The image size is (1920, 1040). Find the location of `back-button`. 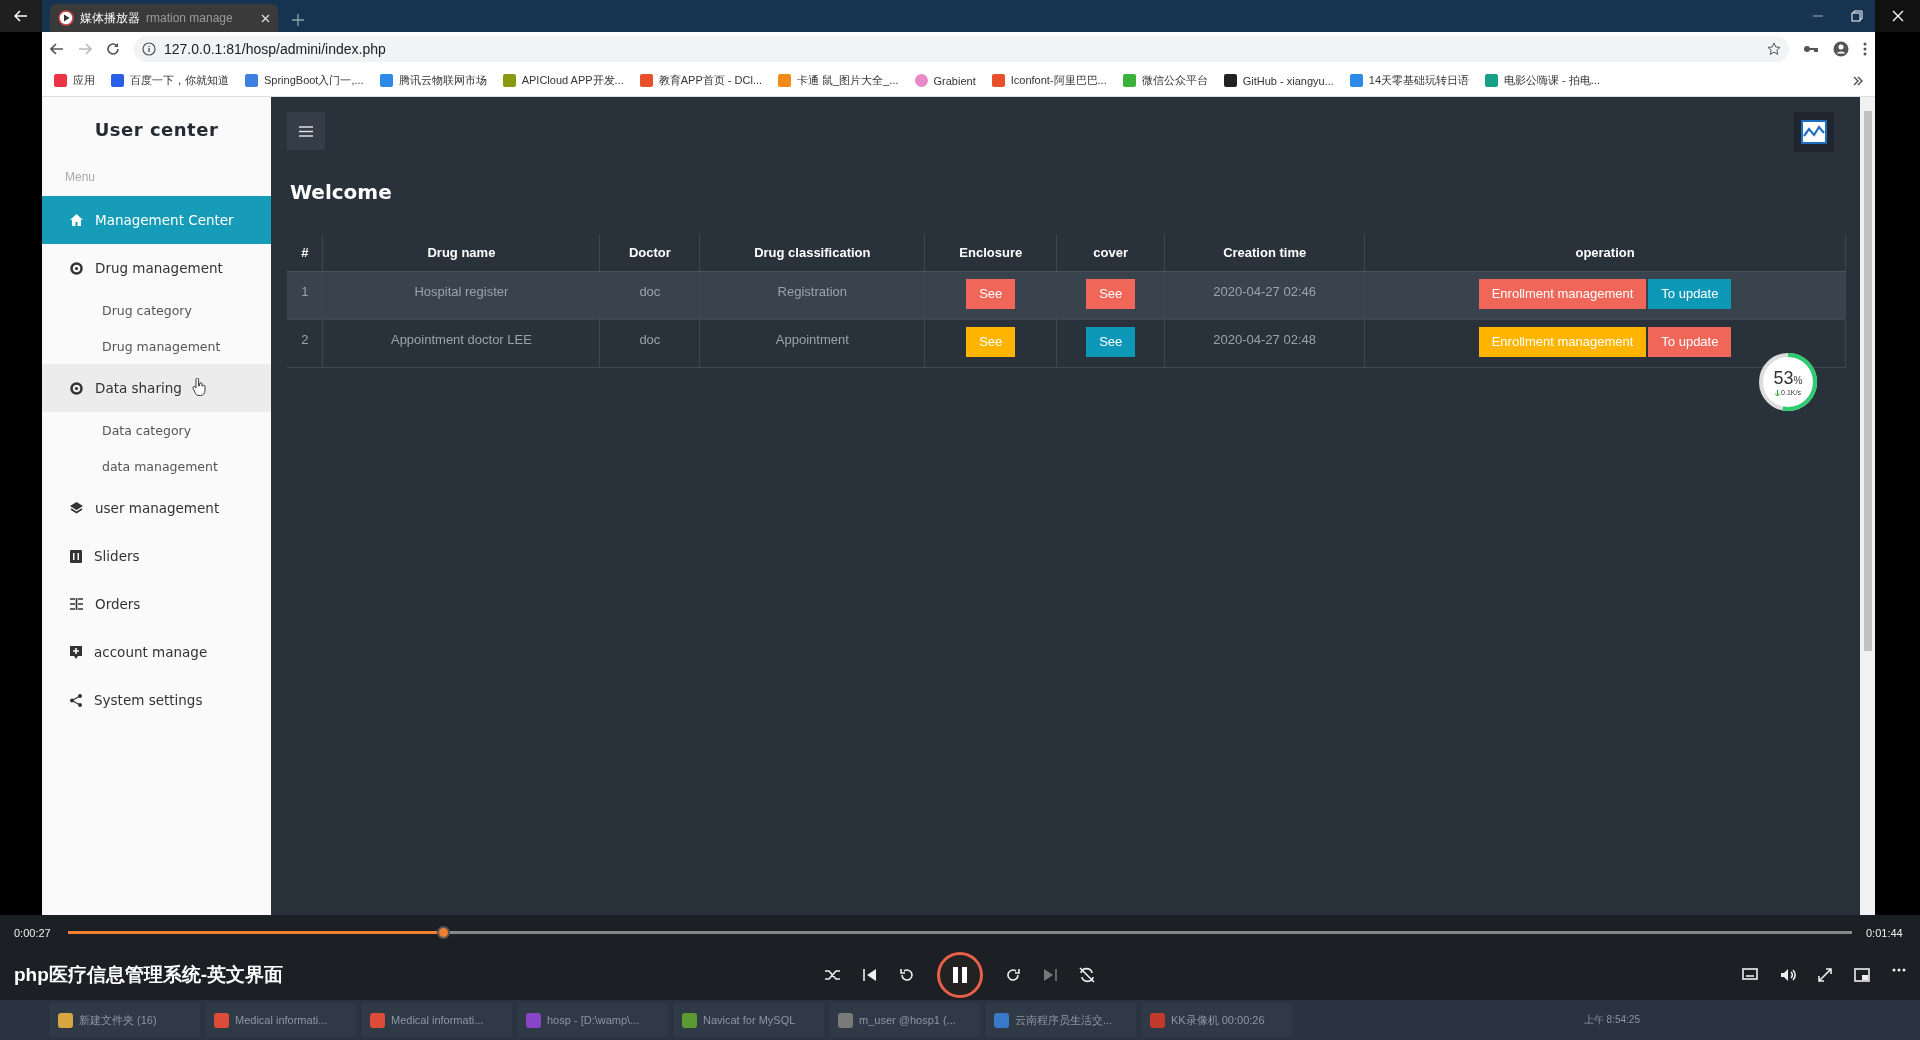

back-button is located at coordinates (21, 16).